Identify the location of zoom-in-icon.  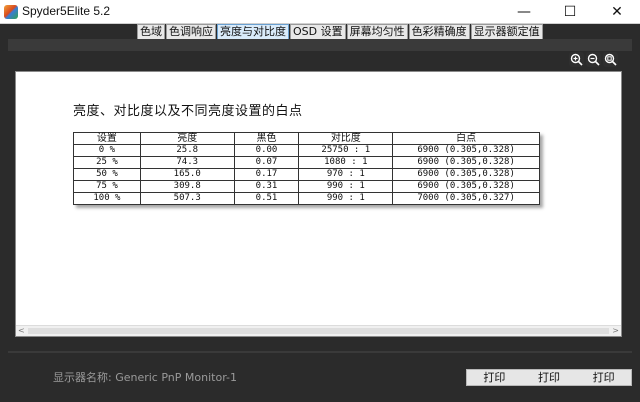
(576, 59).